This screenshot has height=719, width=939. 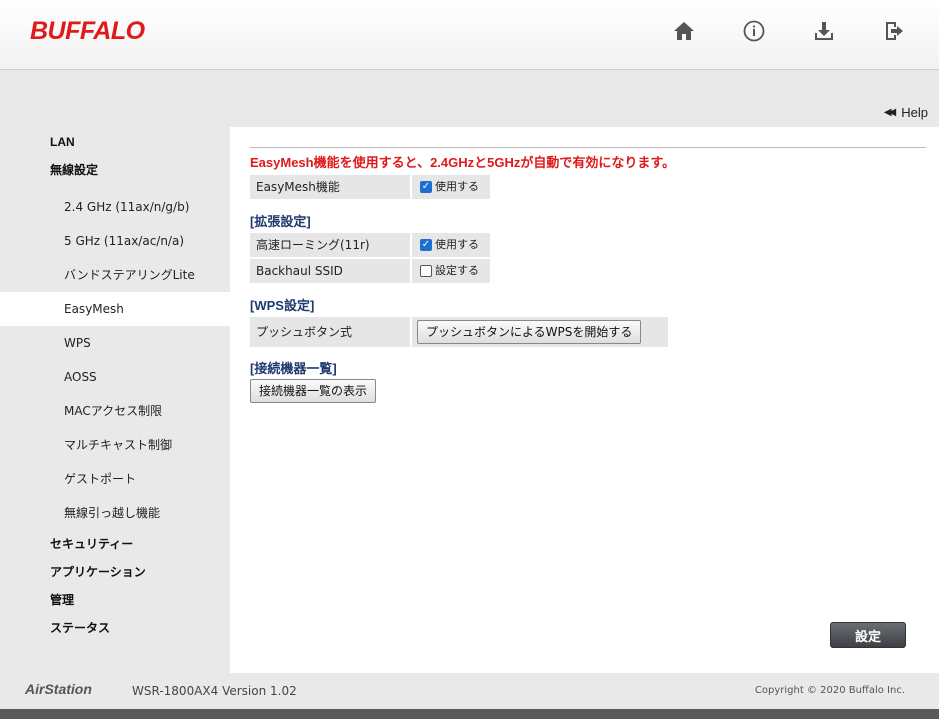 What do you see at coordinates (115, 207) in the screenshot?
I see `nav-wireless-24ghz: 2.4 GHz (11ax/n/g/b)` at bounding box center [115, 207].